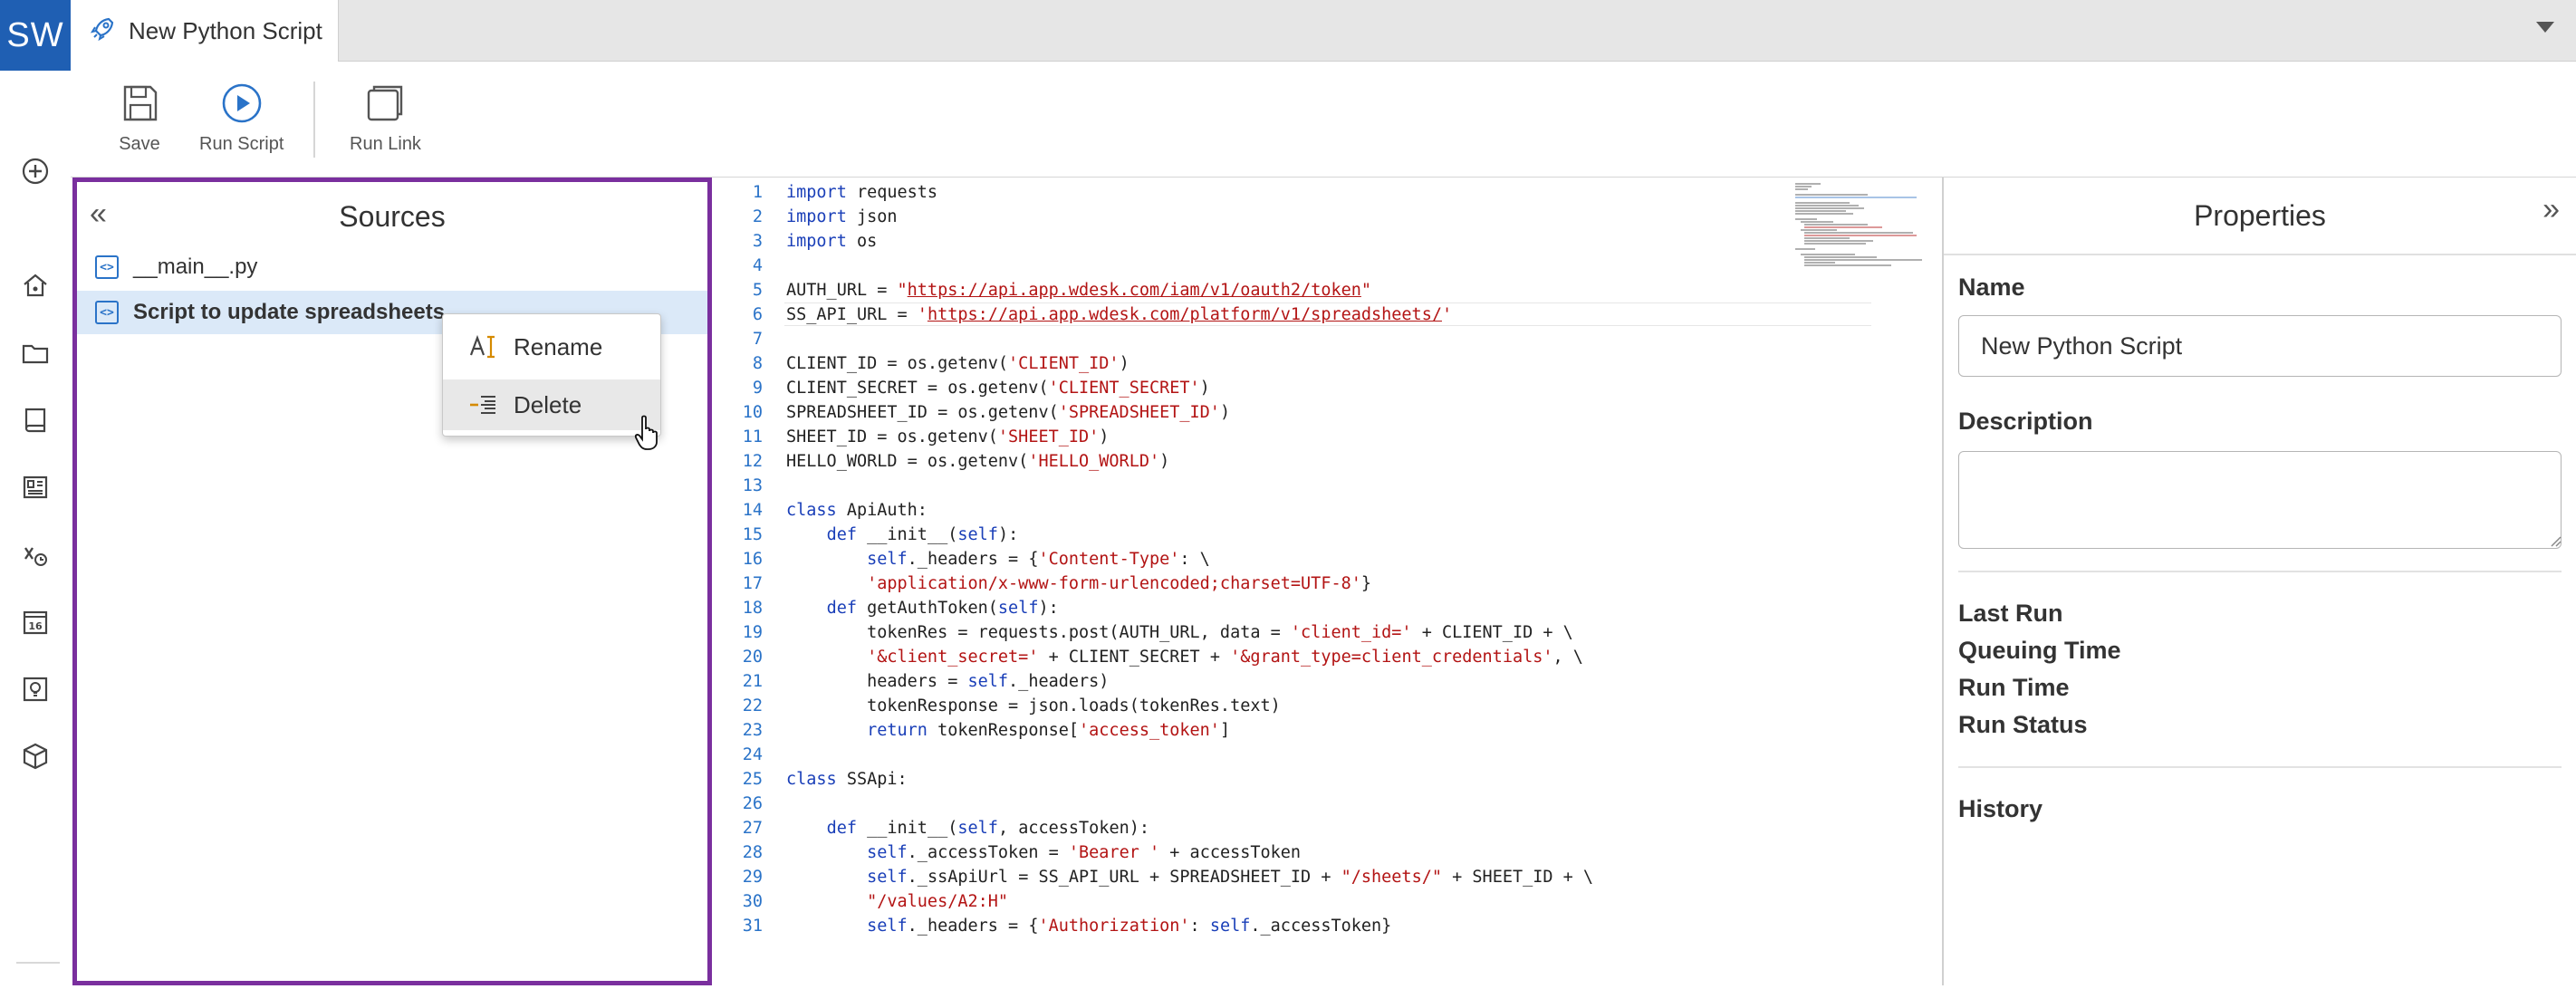 The height and width of the screenshot is (989, 2576). I want to click on source-item-main: <> __main__.py, so click(392, 267).